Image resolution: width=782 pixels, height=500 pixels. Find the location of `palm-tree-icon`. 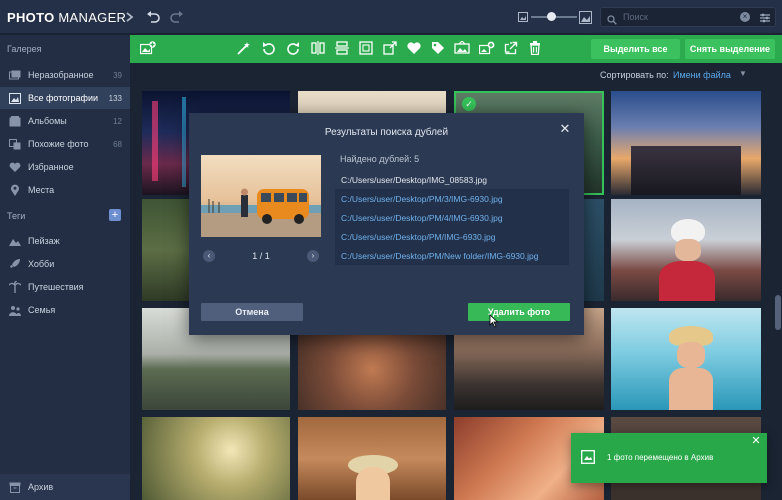

palm-tree-icon is located at coordinates (15, 287).